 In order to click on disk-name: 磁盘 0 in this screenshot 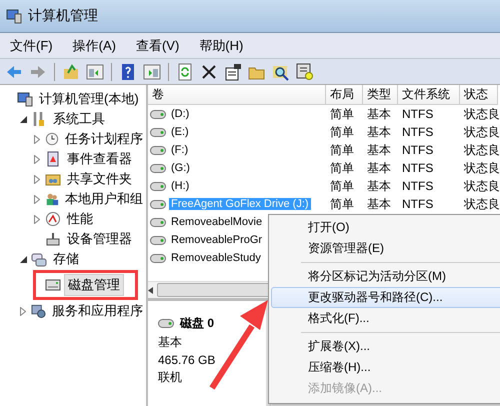, I will do `click(197, 323)`.